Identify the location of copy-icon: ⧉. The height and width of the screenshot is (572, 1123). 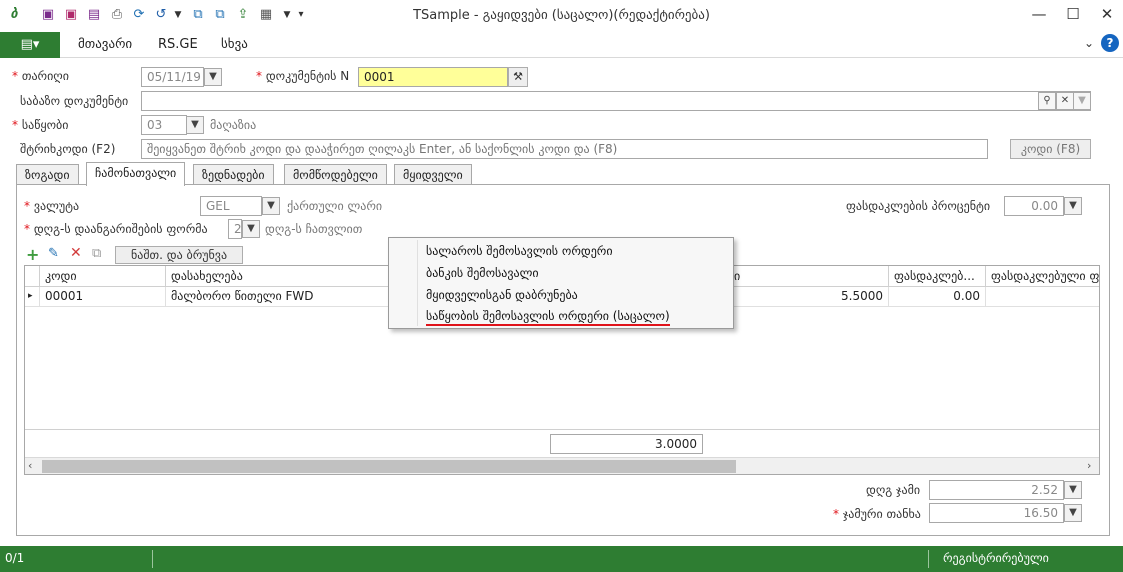
(198, 15).